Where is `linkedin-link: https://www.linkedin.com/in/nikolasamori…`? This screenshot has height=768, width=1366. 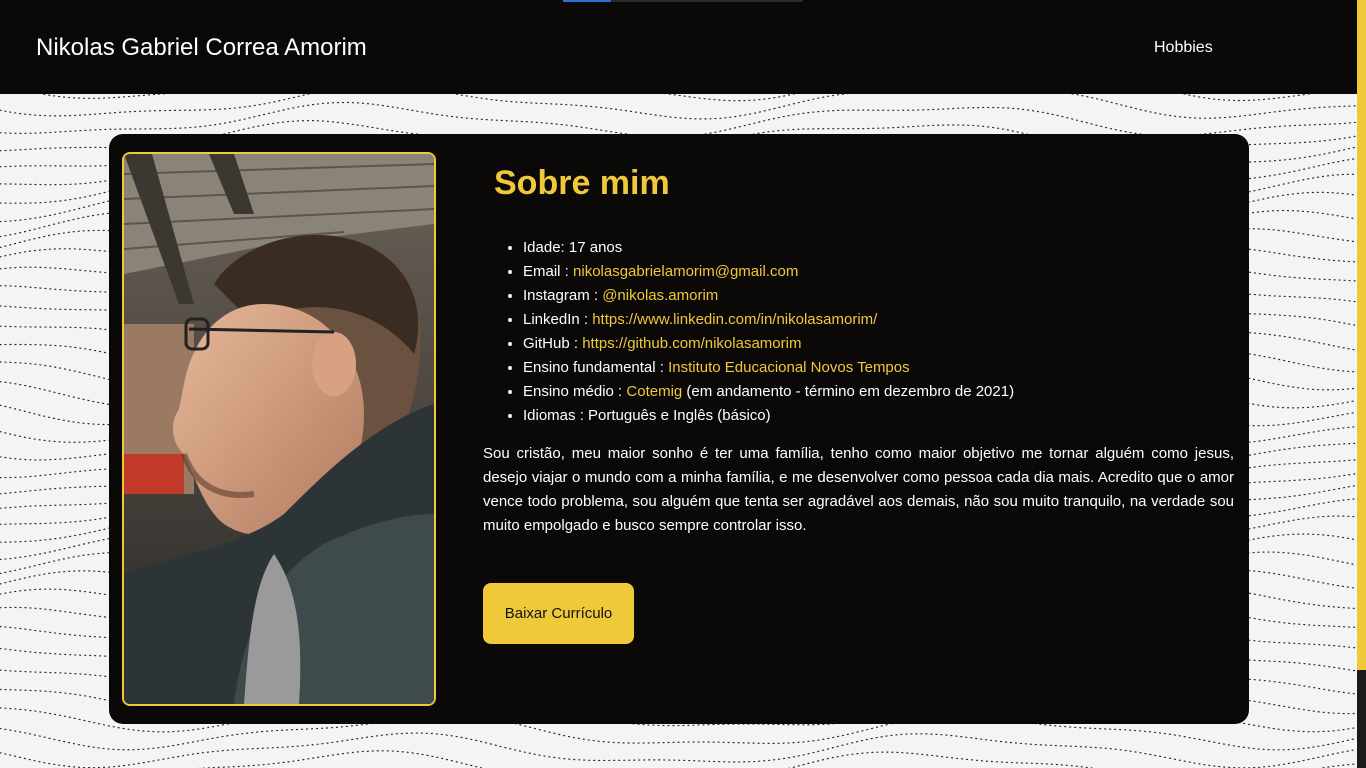
linkedin-link: https://www.linkedin.com/in/nikolasamori… is located at coordinates (734, 319).